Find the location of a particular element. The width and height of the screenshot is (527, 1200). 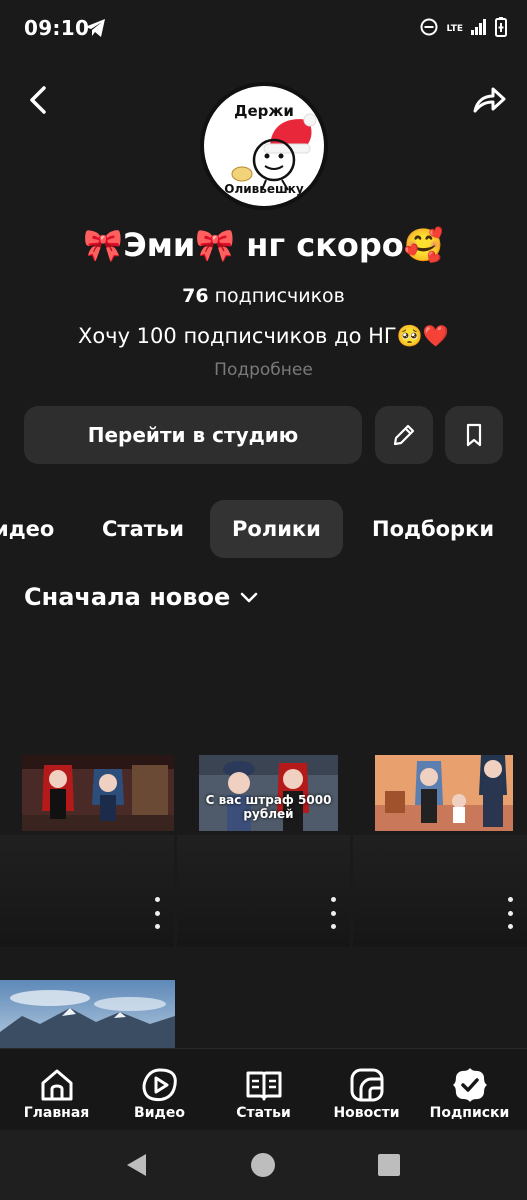

status-bar: 09:10 LTE is located at coordinates (263, 30).